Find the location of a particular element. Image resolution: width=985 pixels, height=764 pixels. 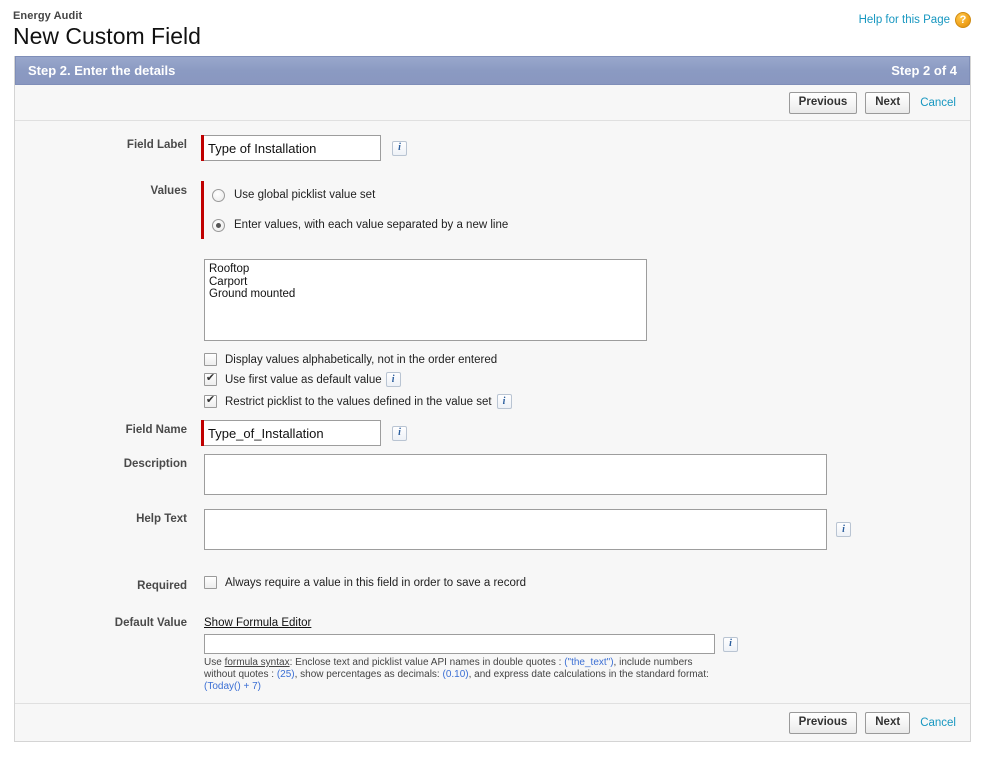

next-button-bottom: Next is located at coordinates (888, 723).